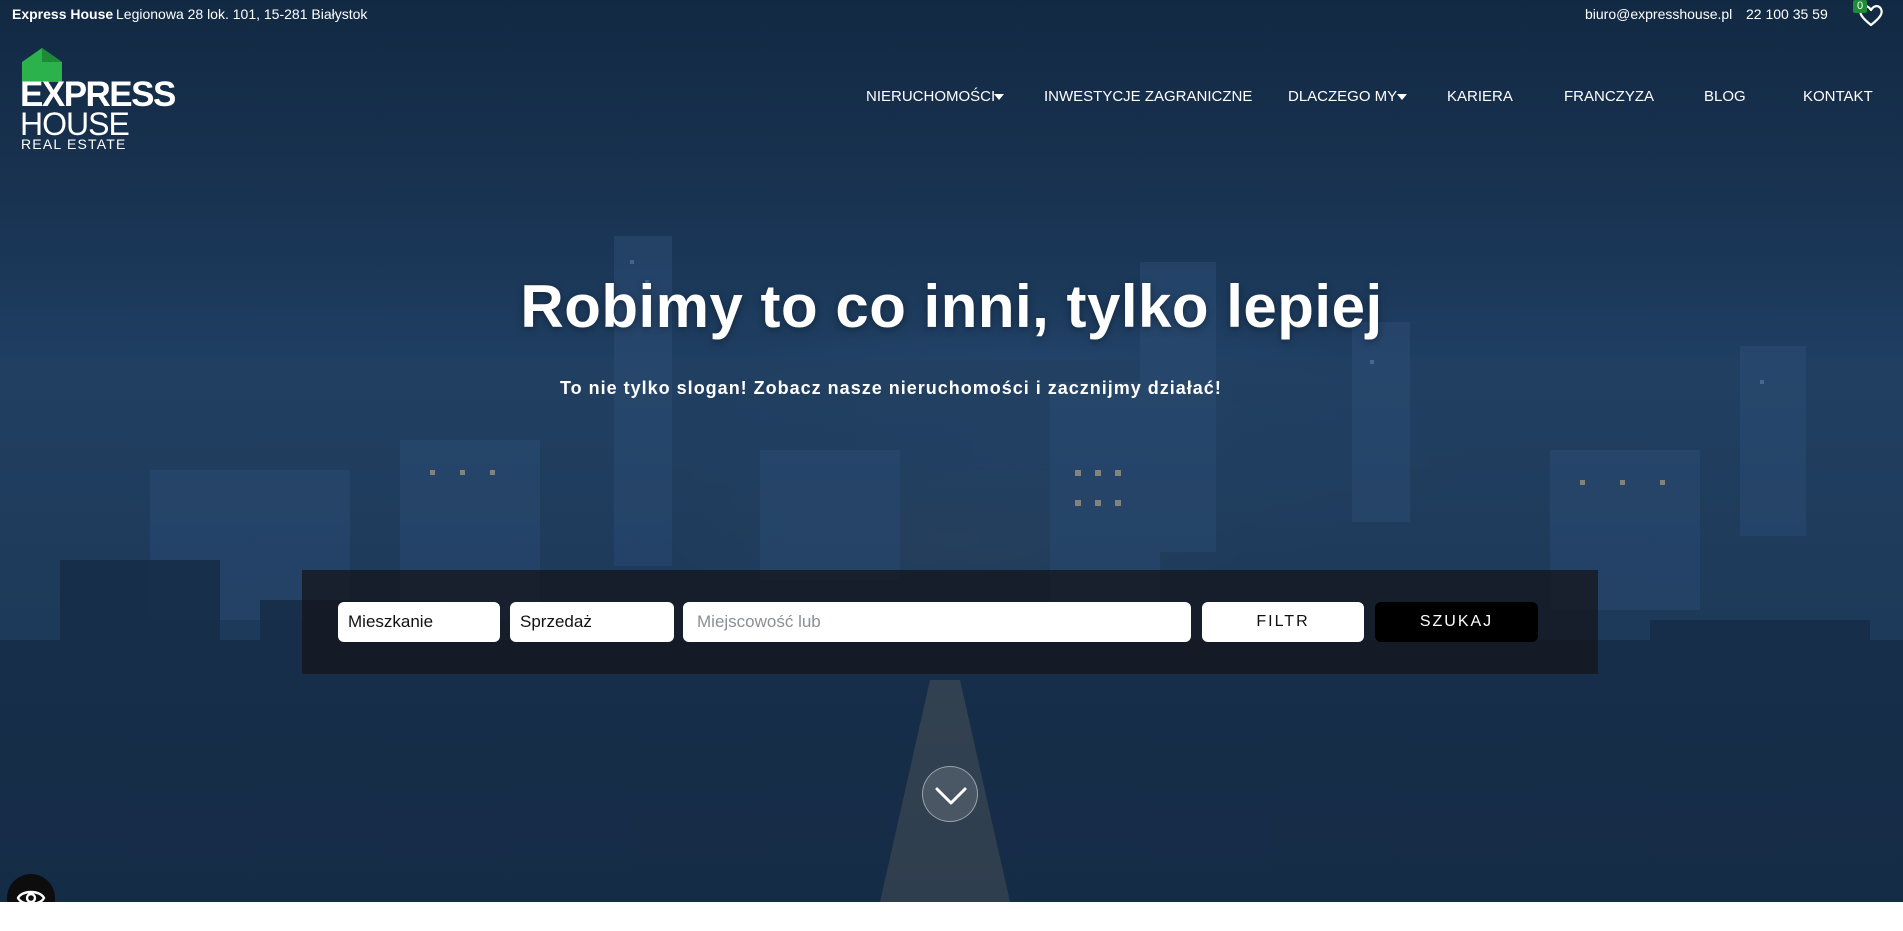 The height and width of the screenshot is (931, 1903). I want to click on company-name: Express House, so click(63, 14).